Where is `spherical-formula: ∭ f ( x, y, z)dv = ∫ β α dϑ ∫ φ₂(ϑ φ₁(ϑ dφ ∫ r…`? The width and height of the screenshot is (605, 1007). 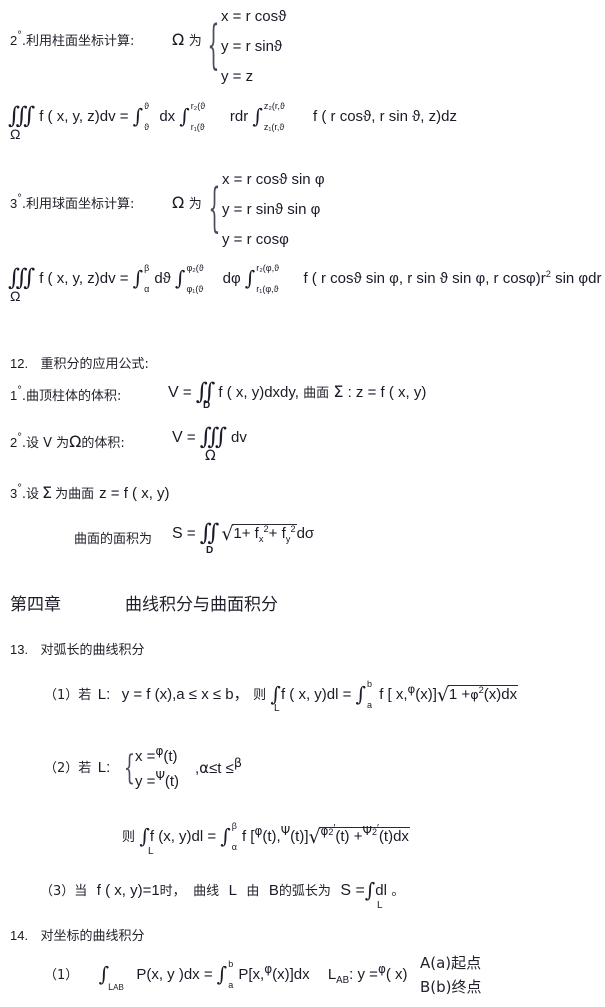
spherical-formula: ∭ f ( x, y, z)dv = ∫ β α dϑ ∫ φ₂(ϑ φ₁(ϑ dφ ∫ r… is located at coordinates (305, 278).